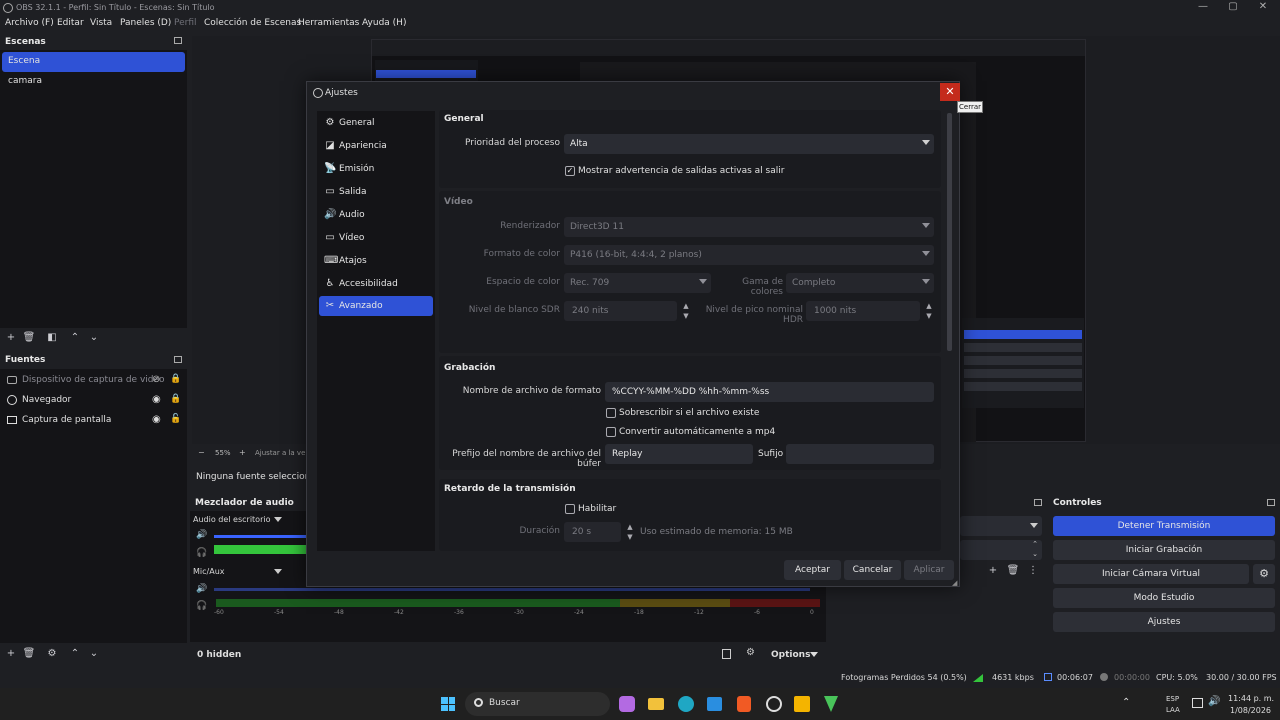 The width and height of the screenshot is (1280, 720). Describe the element at coordinates (611, 413) in the screenshot. I see `overwrite-checkbox` at that location.